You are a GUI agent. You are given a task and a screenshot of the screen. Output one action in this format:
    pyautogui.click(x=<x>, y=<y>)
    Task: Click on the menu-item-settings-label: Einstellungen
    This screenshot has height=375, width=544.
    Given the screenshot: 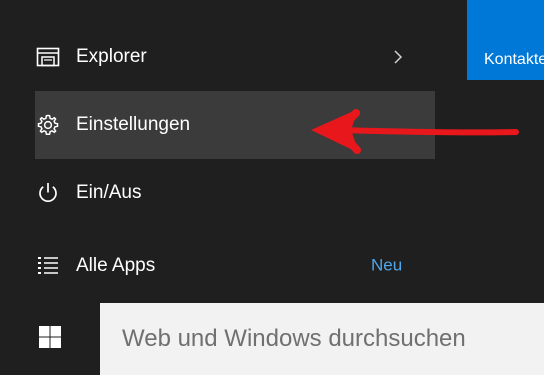 What is the action you would take?
    pyautogui.click(x=133, y=124)
    